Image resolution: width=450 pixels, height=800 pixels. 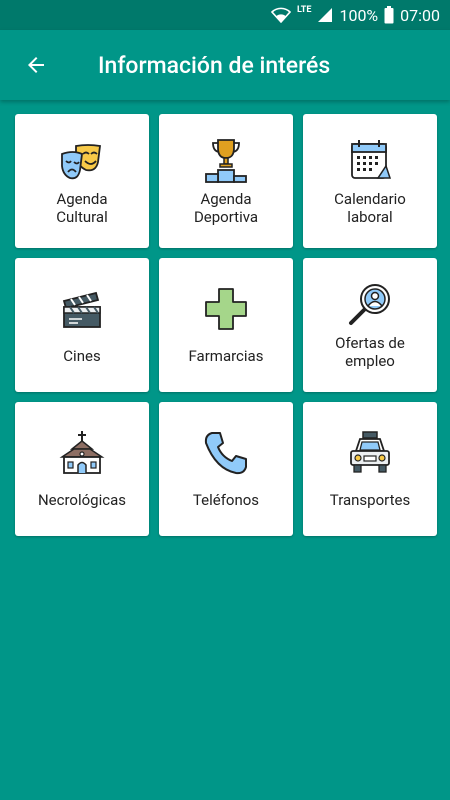 What do you see at coordinates (214, 65) in the screenshot?
I see `page-title: Información de interés` at bounding box center [214, 65].